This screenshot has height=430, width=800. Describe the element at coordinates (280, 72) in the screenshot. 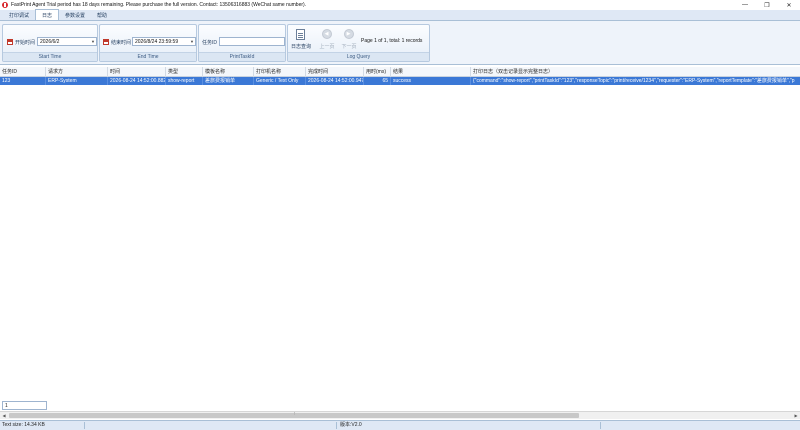

I see `column-header-printer: 打印机名称` at that location.